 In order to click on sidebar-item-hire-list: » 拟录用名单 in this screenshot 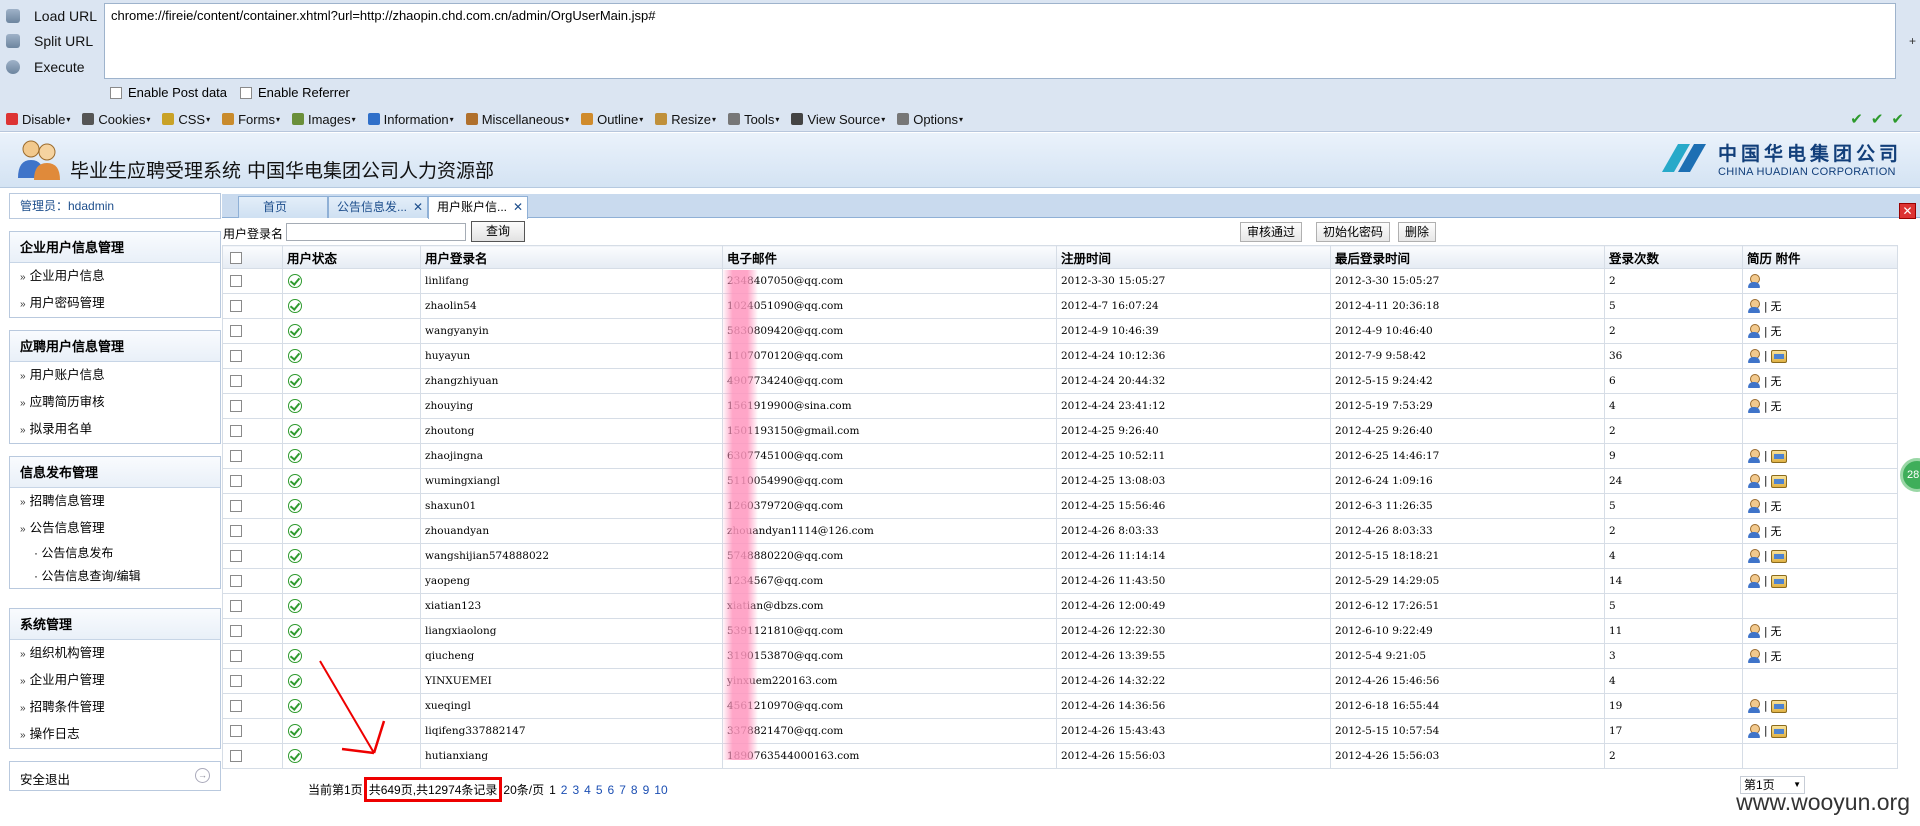, I will do `click(115, 429)`.